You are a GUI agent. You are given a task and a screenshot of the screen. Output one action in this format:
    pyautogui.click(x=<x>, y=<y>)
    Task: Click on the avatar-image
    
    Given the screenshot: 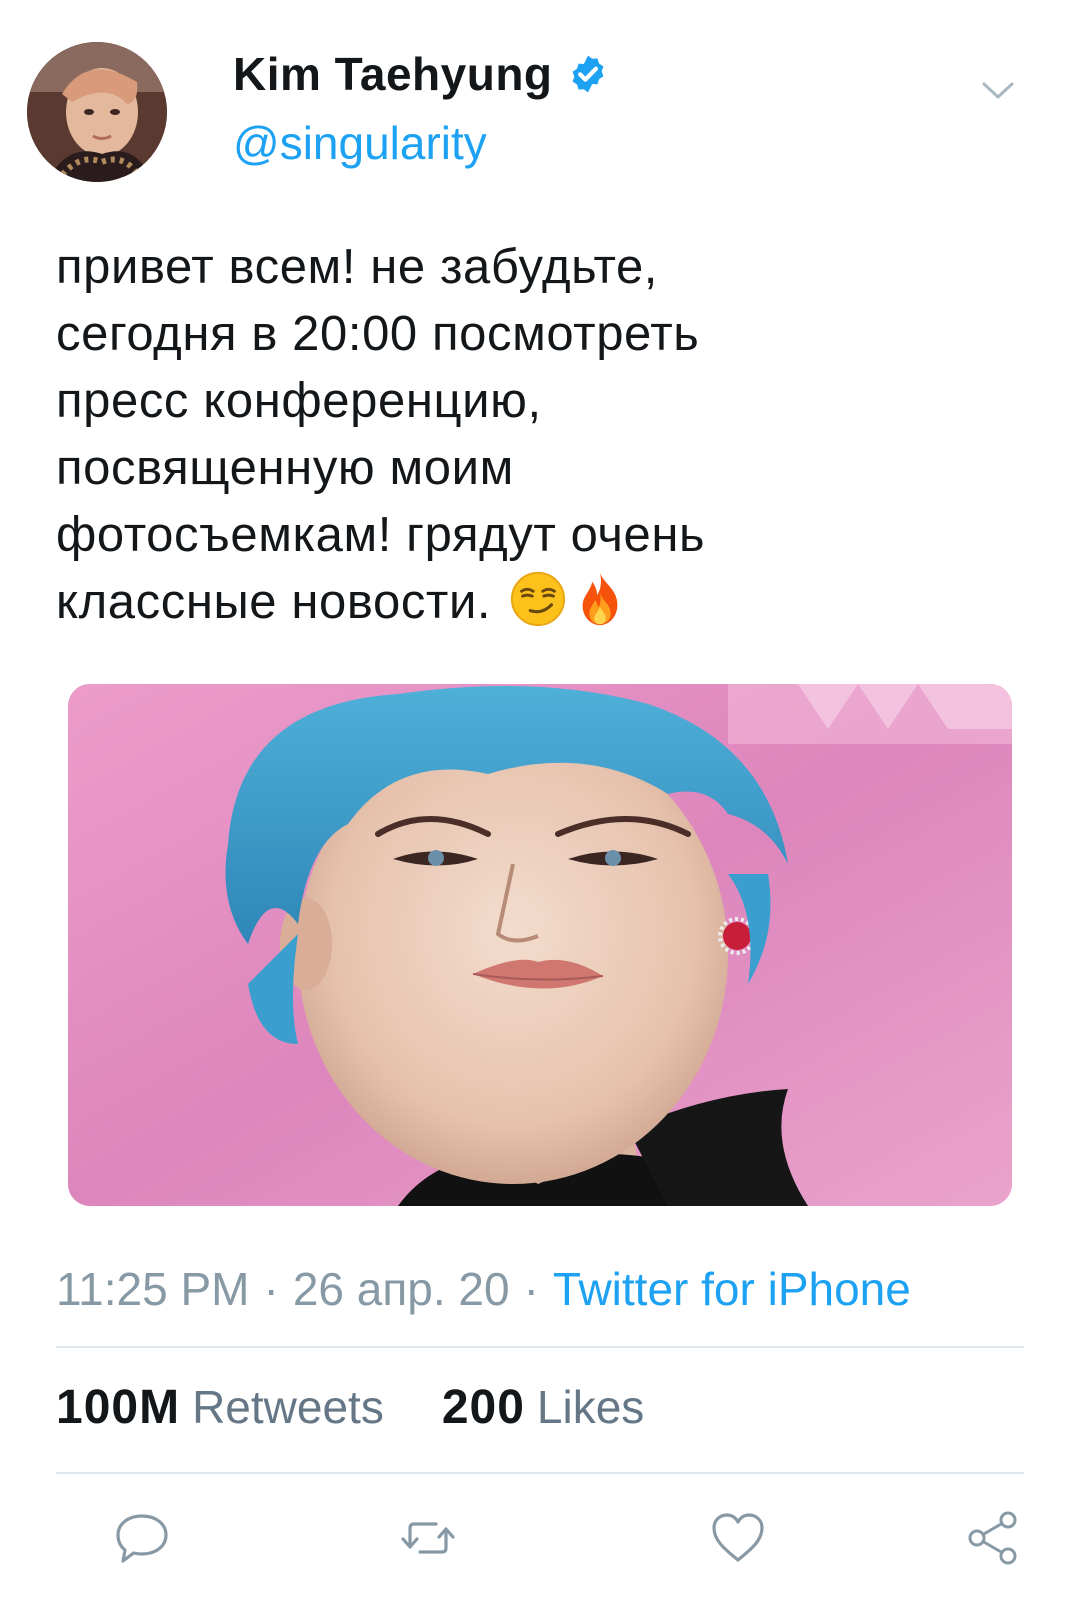 What is the action you would take?
    pyautogui.click(x=97, y=112)
    